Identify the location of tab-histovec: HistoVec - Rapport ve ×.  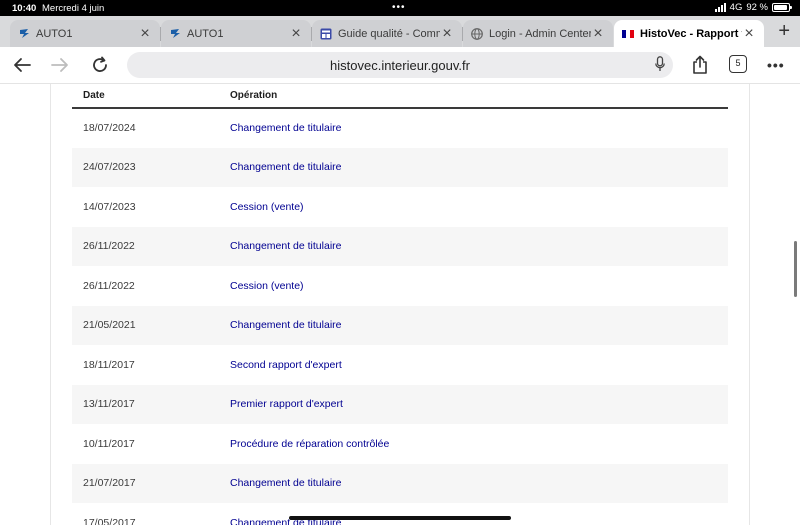
(689, 33).